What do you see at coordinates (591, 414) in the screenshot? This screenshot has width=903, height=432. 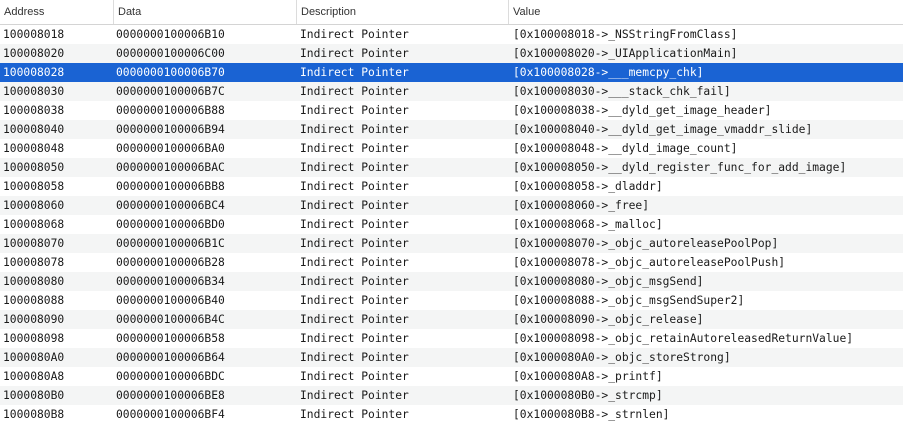 I see `cell-value: [0x1000080B8->_strnlen]` at bounding box center [591, 414].